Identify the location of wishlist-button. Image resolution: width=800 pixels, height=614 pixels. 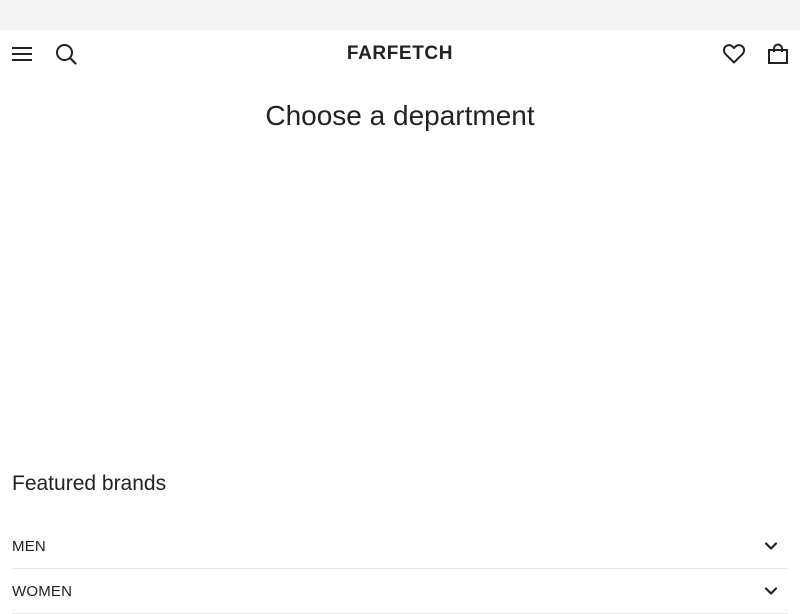
(734, 54).